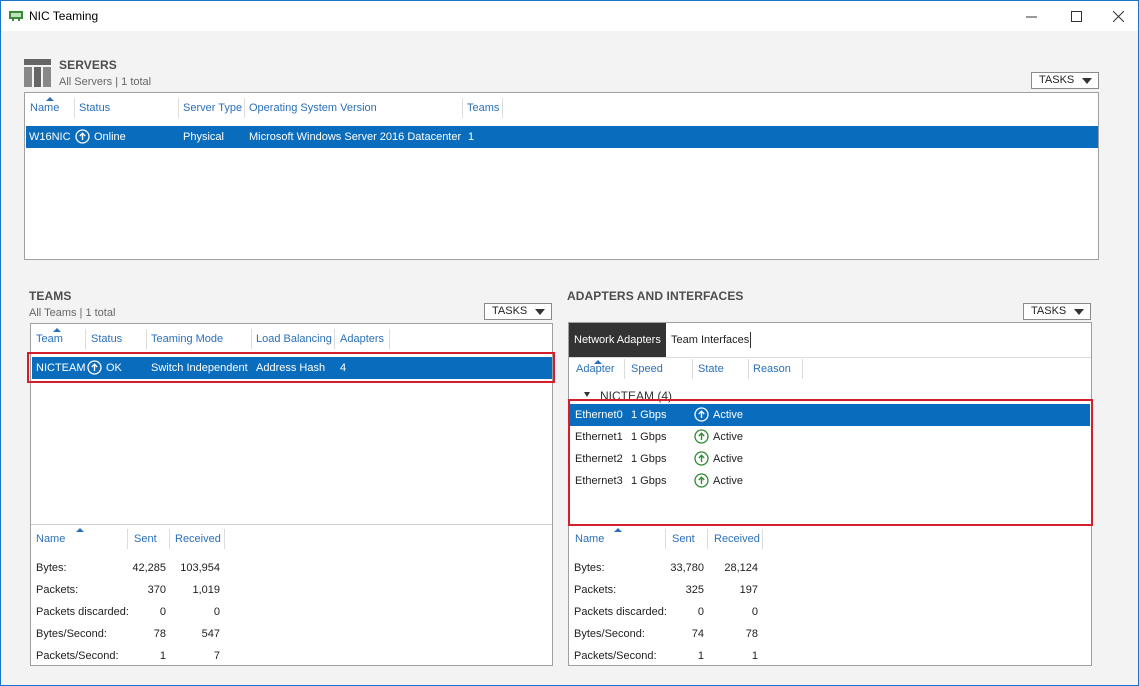  Describe the element at coordinates (595, 369) in the screenshot. I see `adapters-col-adapter: Adapter` at that location.